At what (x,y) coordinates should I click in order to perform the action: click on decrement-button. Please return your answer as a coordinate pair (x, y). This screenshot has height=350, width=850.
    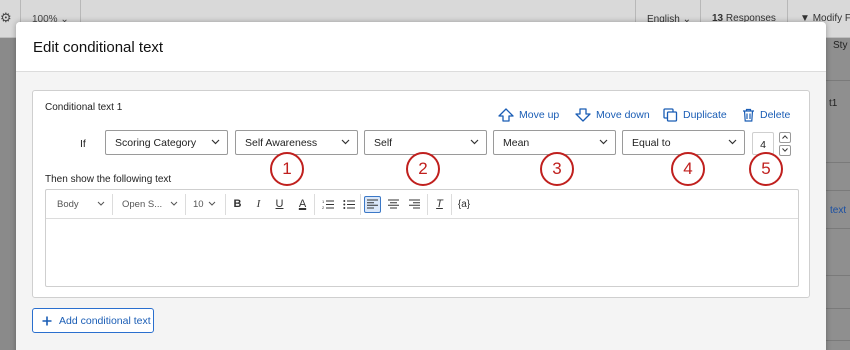
    Looking at the image, I should click on (785, 150).